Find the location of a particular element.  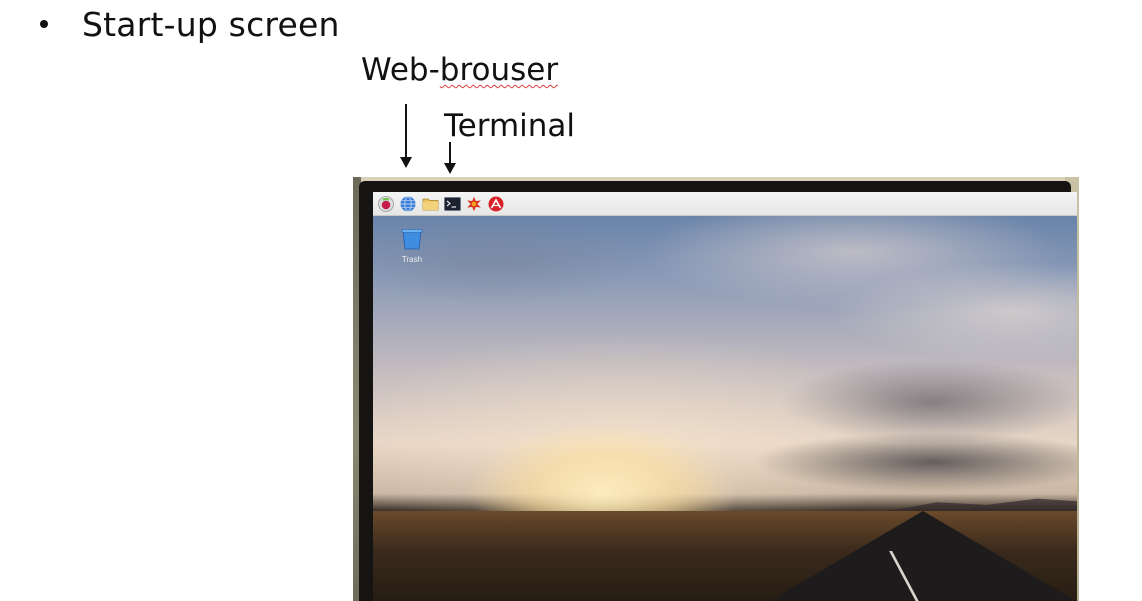

wallpaper-cloud is located at coordinates (915, 462).